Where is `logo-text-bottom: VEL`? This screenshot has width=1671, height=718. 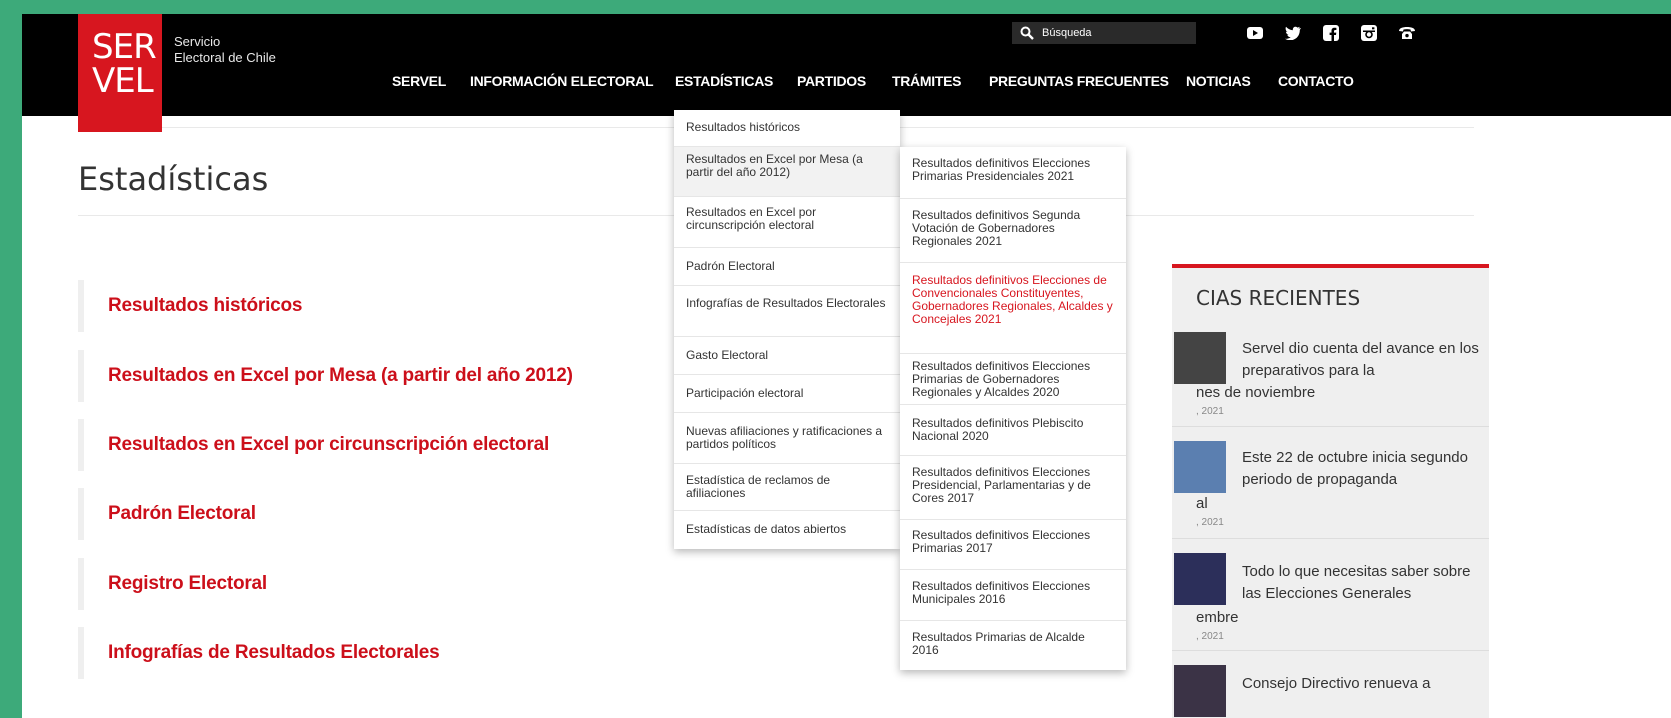
logo-text-bottom: VEL is located at coordinates (123, 81).